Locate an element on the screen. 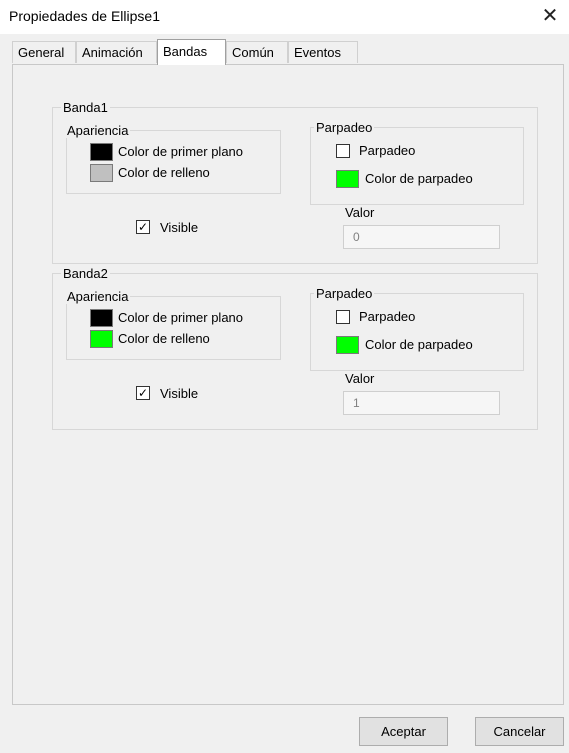 The width and height of the screenshot is (569, 753). band-2-appearance-title: Apariencia is located at coordinates (98, 296).